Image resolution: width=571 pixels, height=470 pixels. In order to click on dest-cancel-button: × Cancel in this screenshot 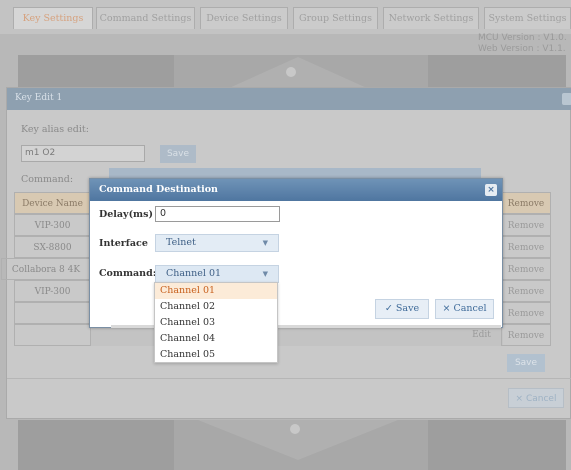, I will do `click(464, 309)`.